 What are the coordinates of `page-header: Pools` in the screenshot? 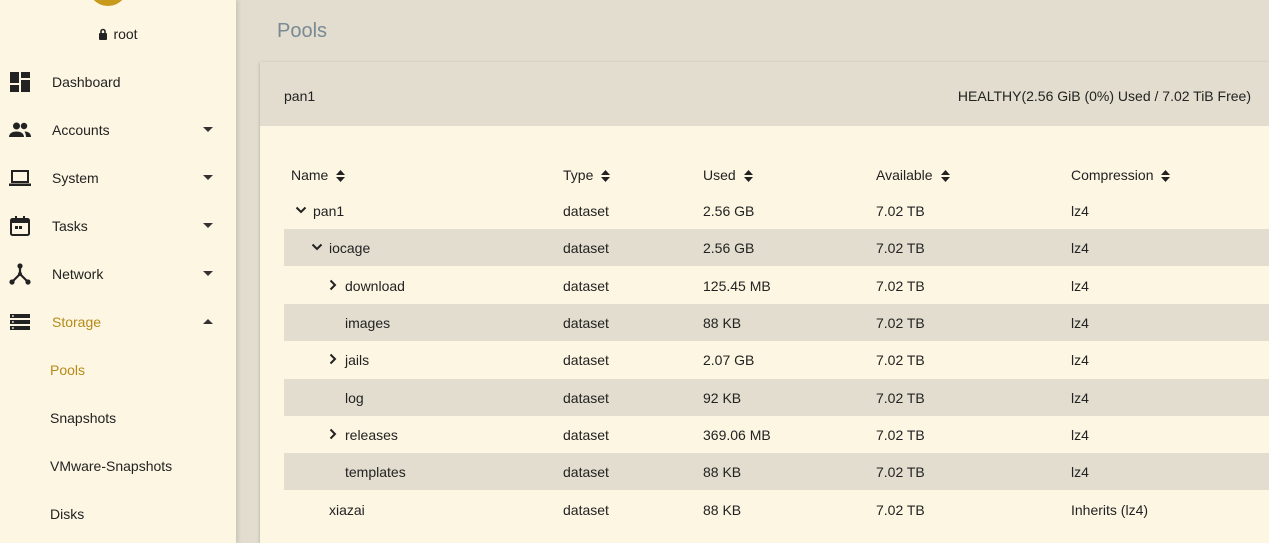 It's located at (764, 31).